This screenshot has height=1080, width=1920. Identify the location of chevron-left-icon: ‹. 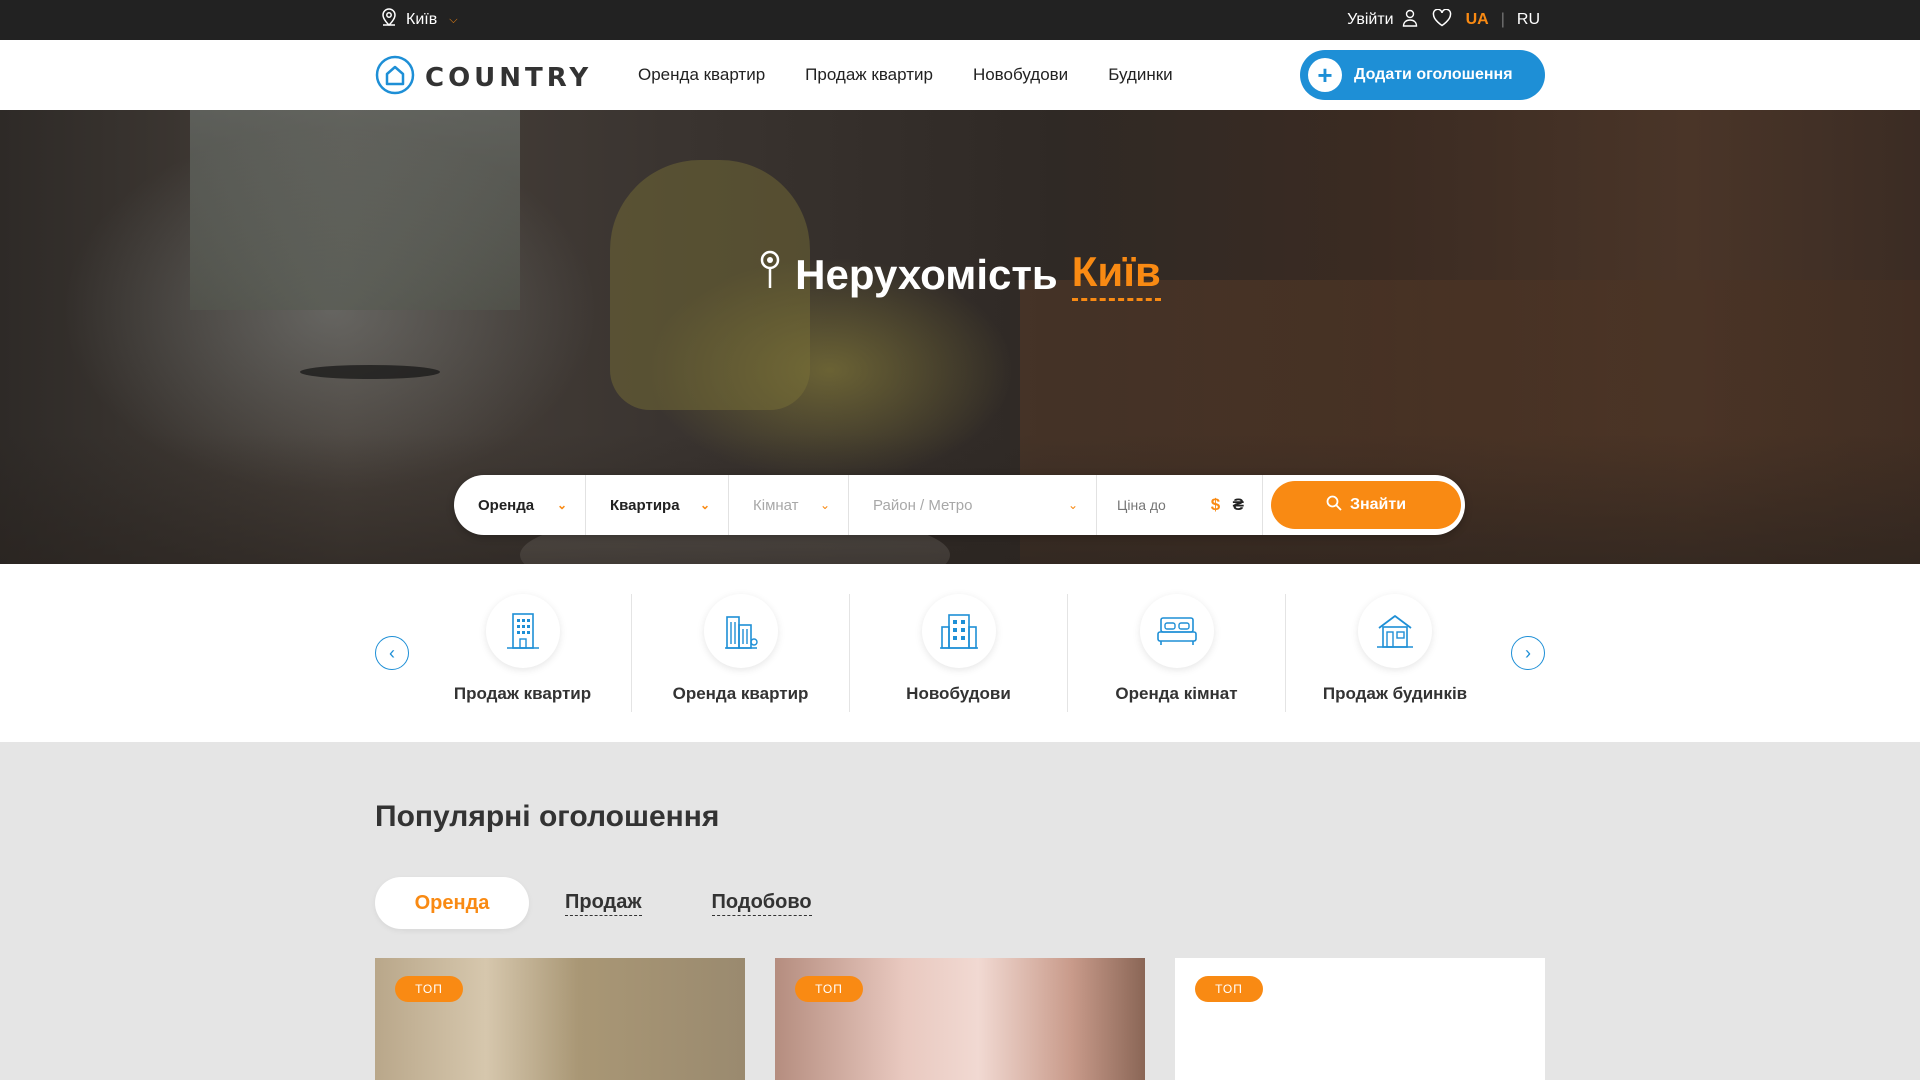
(392, 652).